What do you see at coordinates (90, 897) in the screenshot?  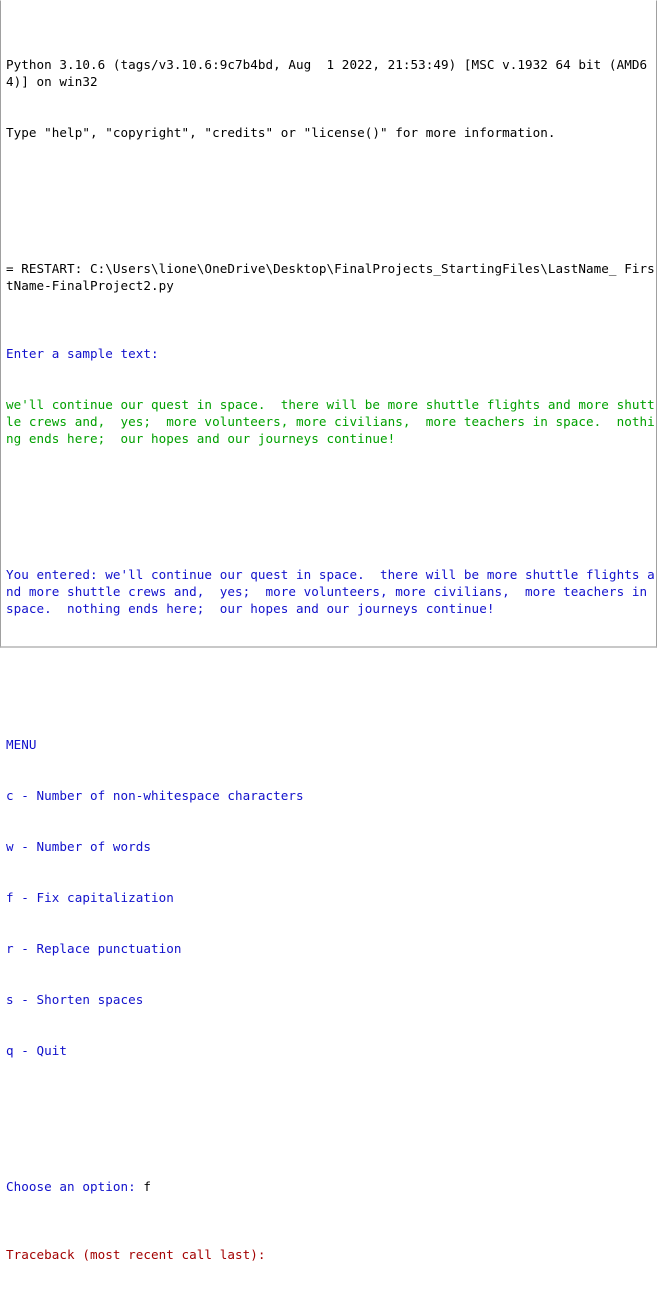 I see `menu-item-f: f - Fix capitalization` at bounding box center [90, 897].